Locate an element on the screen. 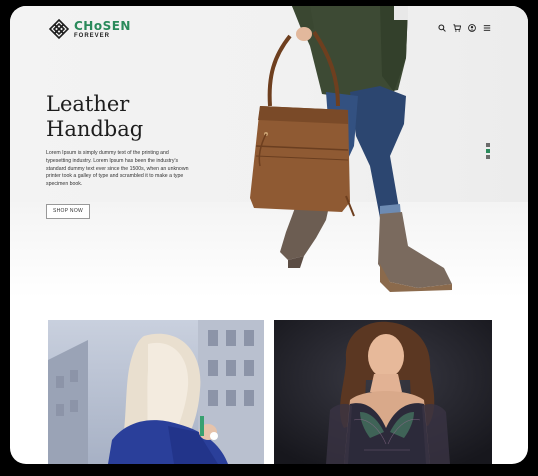 The image size is (538, 476). hero-title-line2: Handbag is located at coordinates (95, 129).